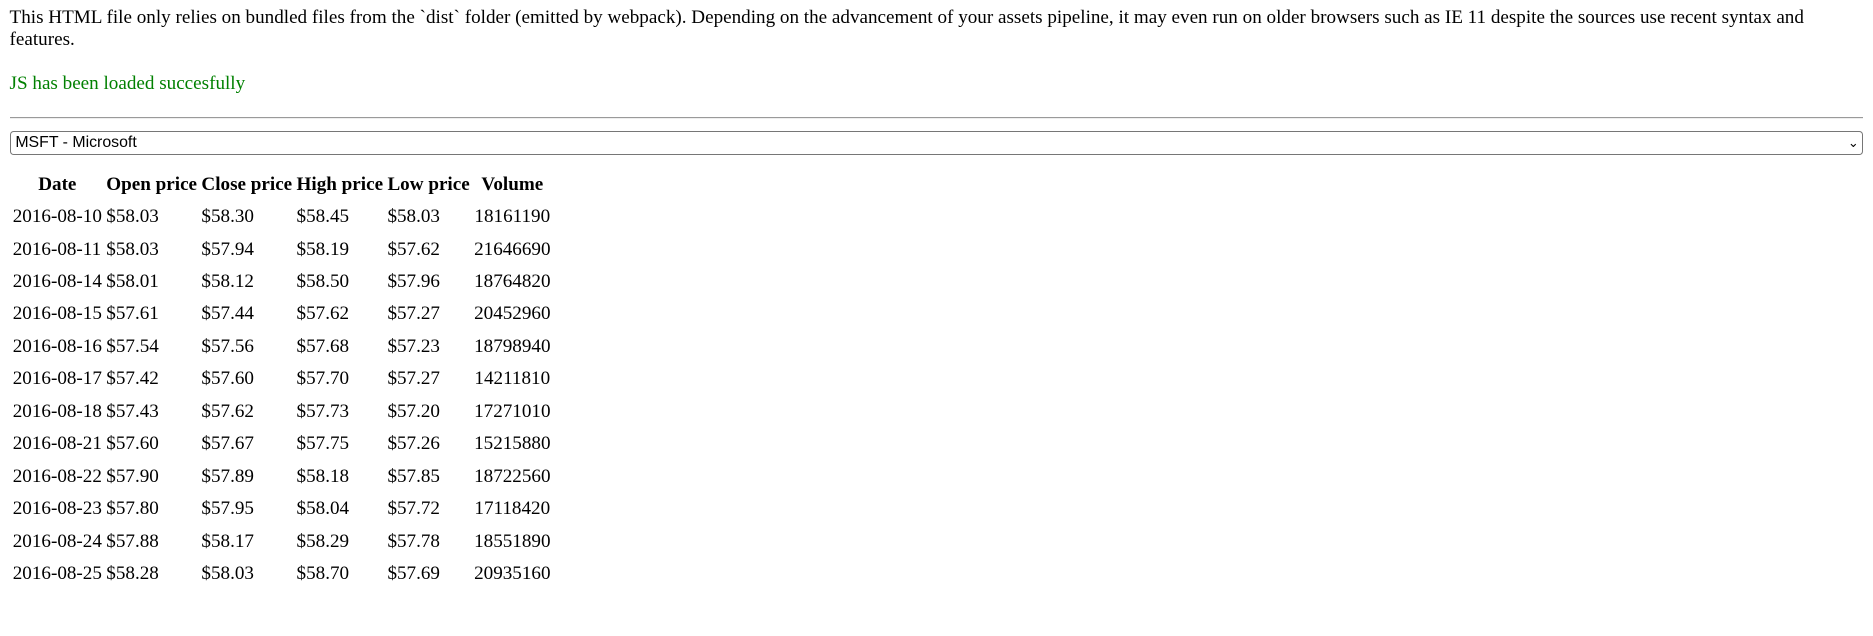 Image resolution: width=1873 pixels, height=636 pixels. Describe the element at coordinates (936, 143) in the screenshot. I see `stock-select: MSFT - Microsoft ⌄` at that location.